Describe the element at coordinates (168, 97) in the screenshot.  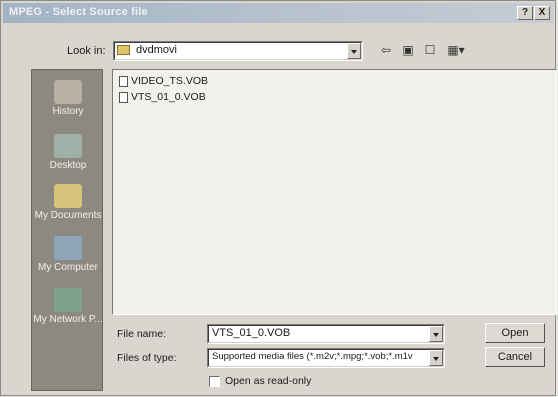
I see `file-name: VTS_01_0.VOB` at that location.